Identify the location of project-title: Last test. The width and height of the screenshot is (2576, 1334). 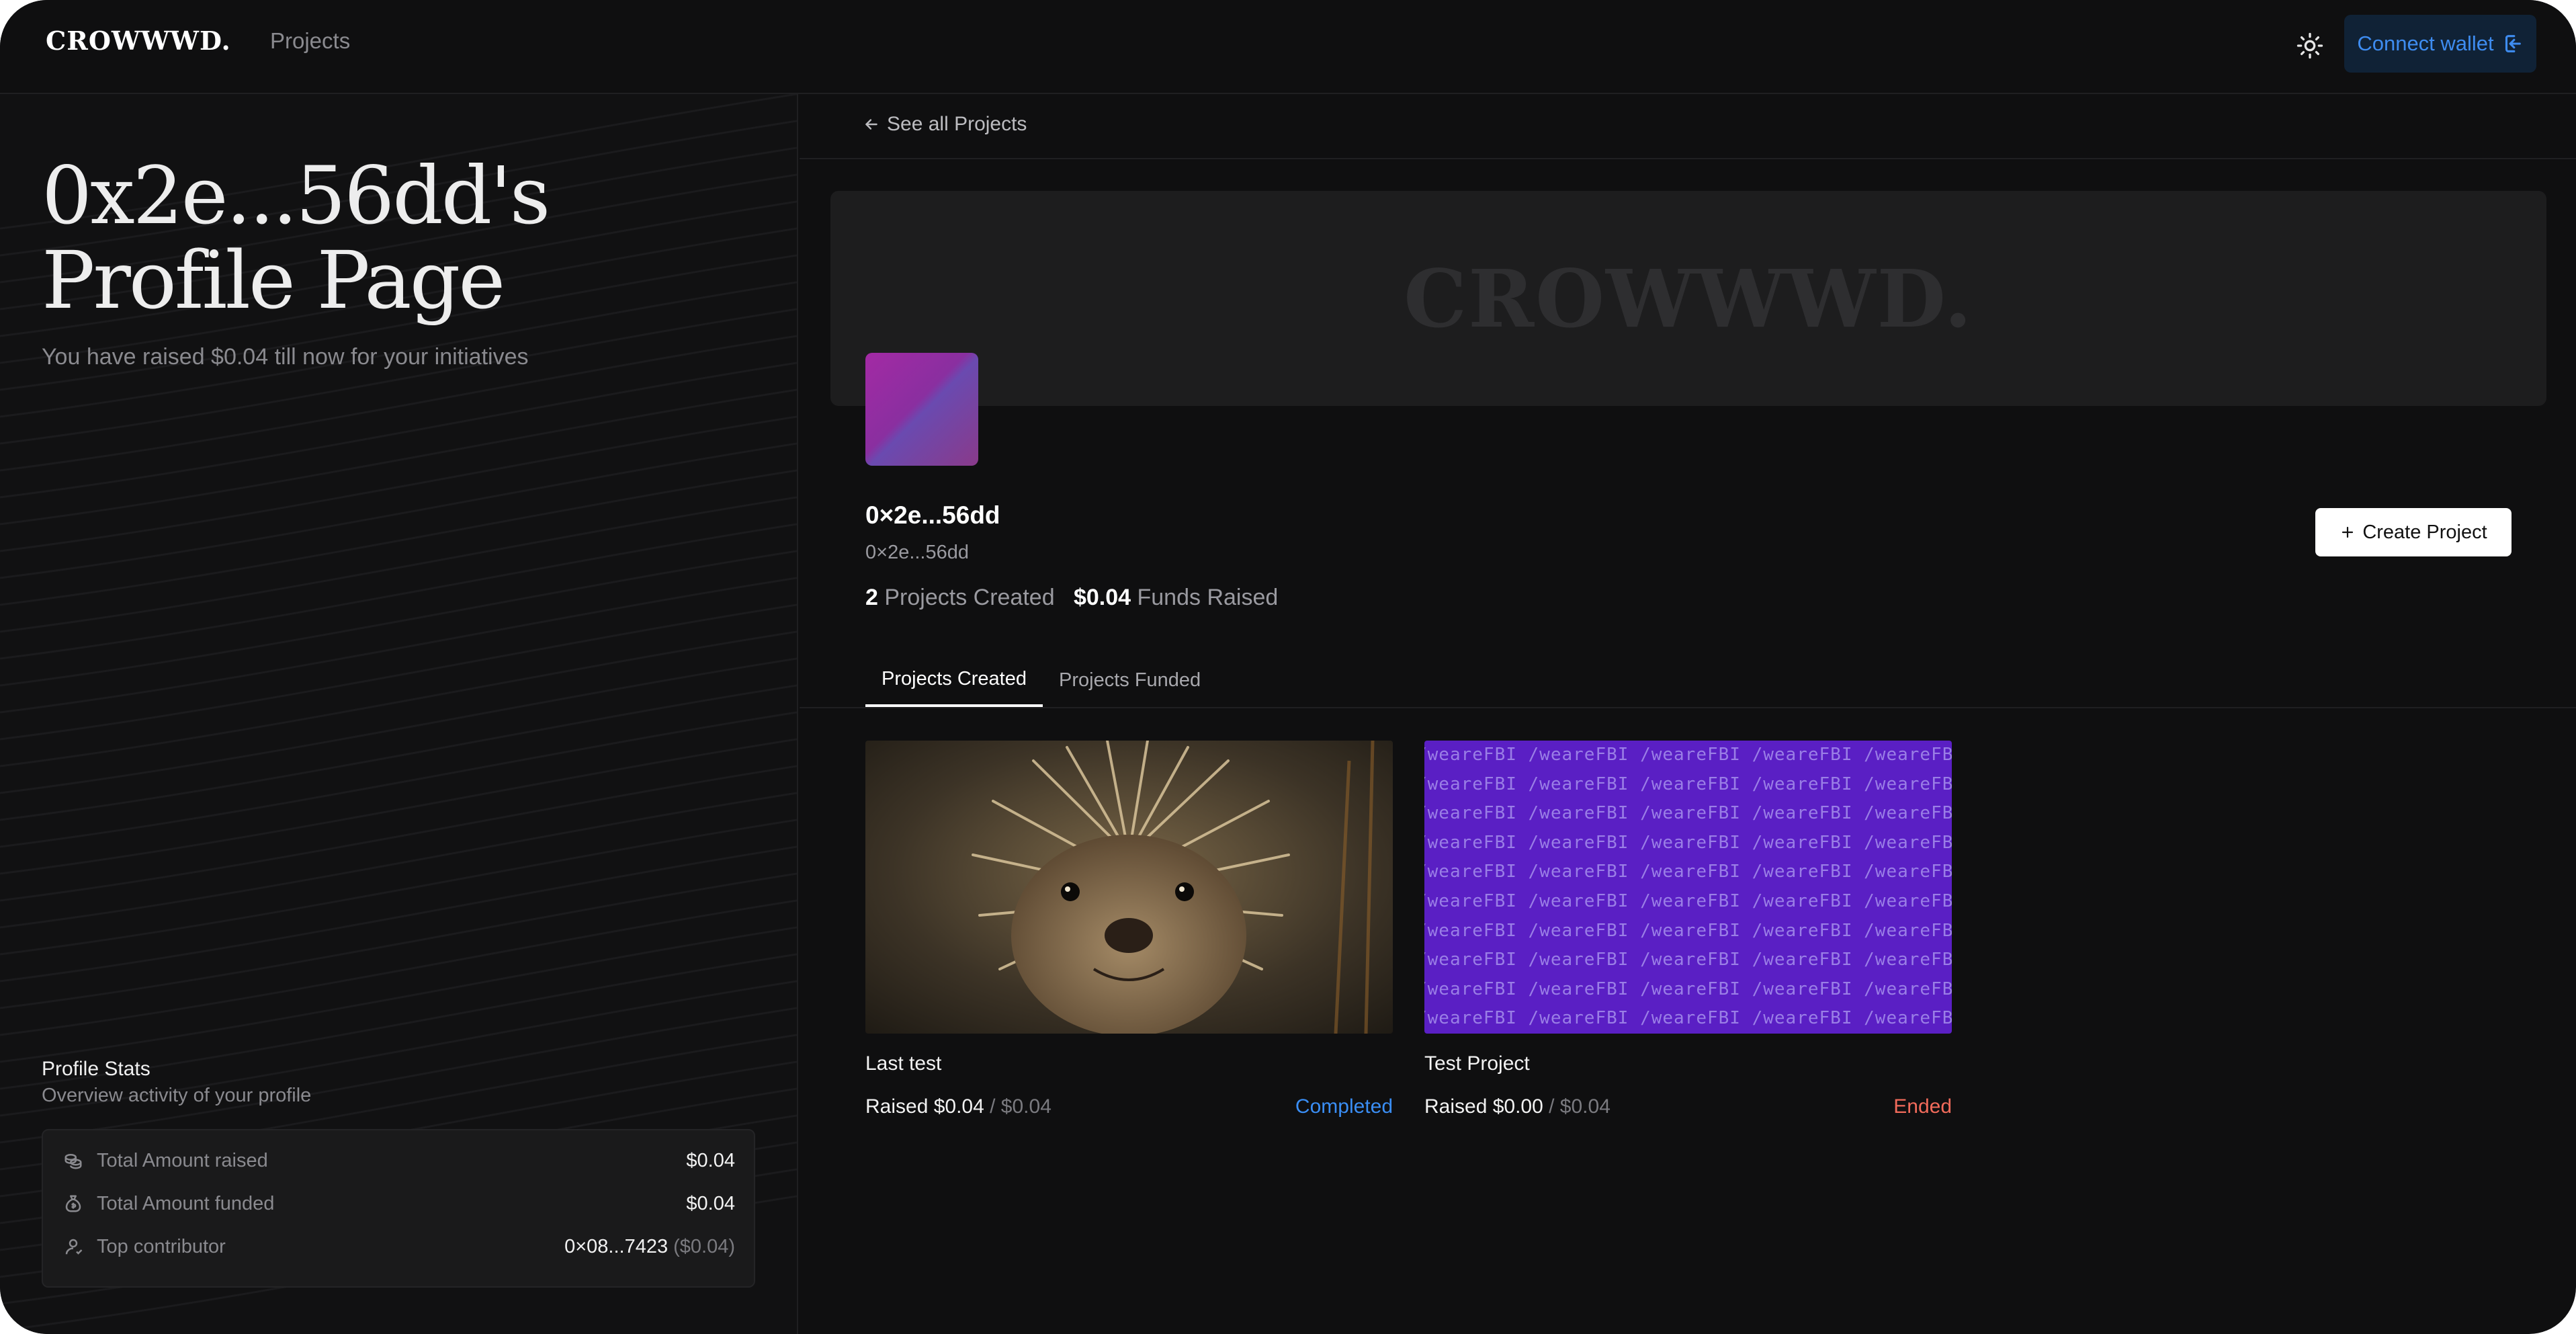
(1129, 1063).